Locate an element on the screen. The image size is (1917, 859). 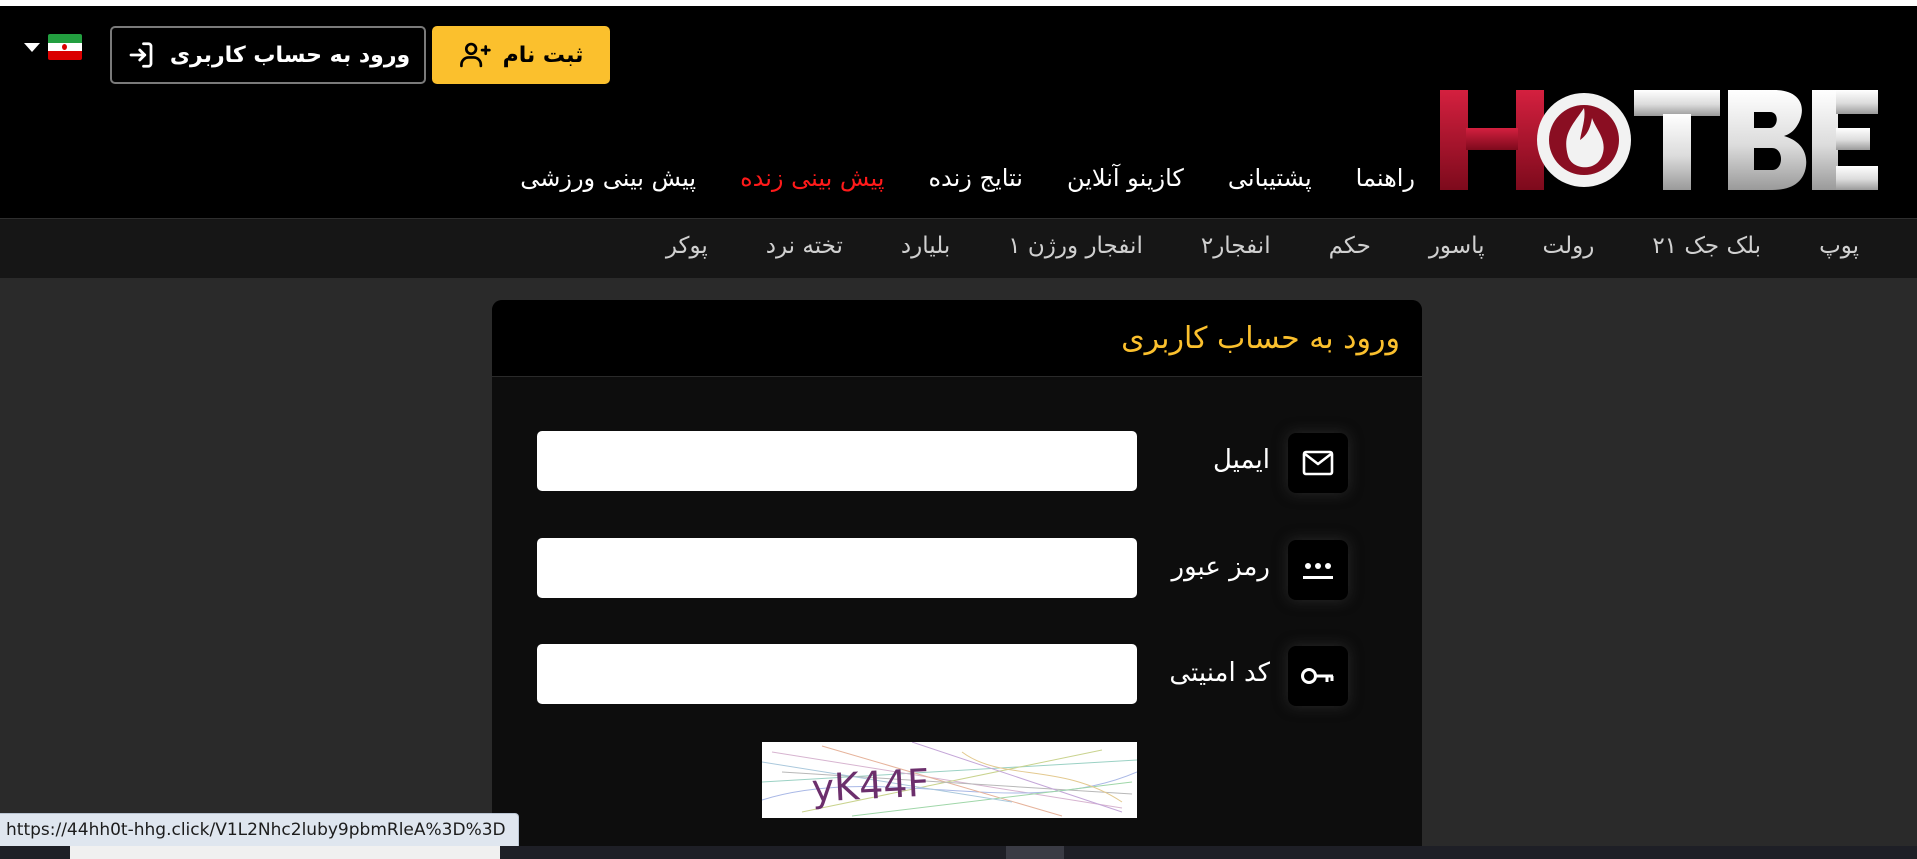
mail-icon is located at coordinates (1318, 463).